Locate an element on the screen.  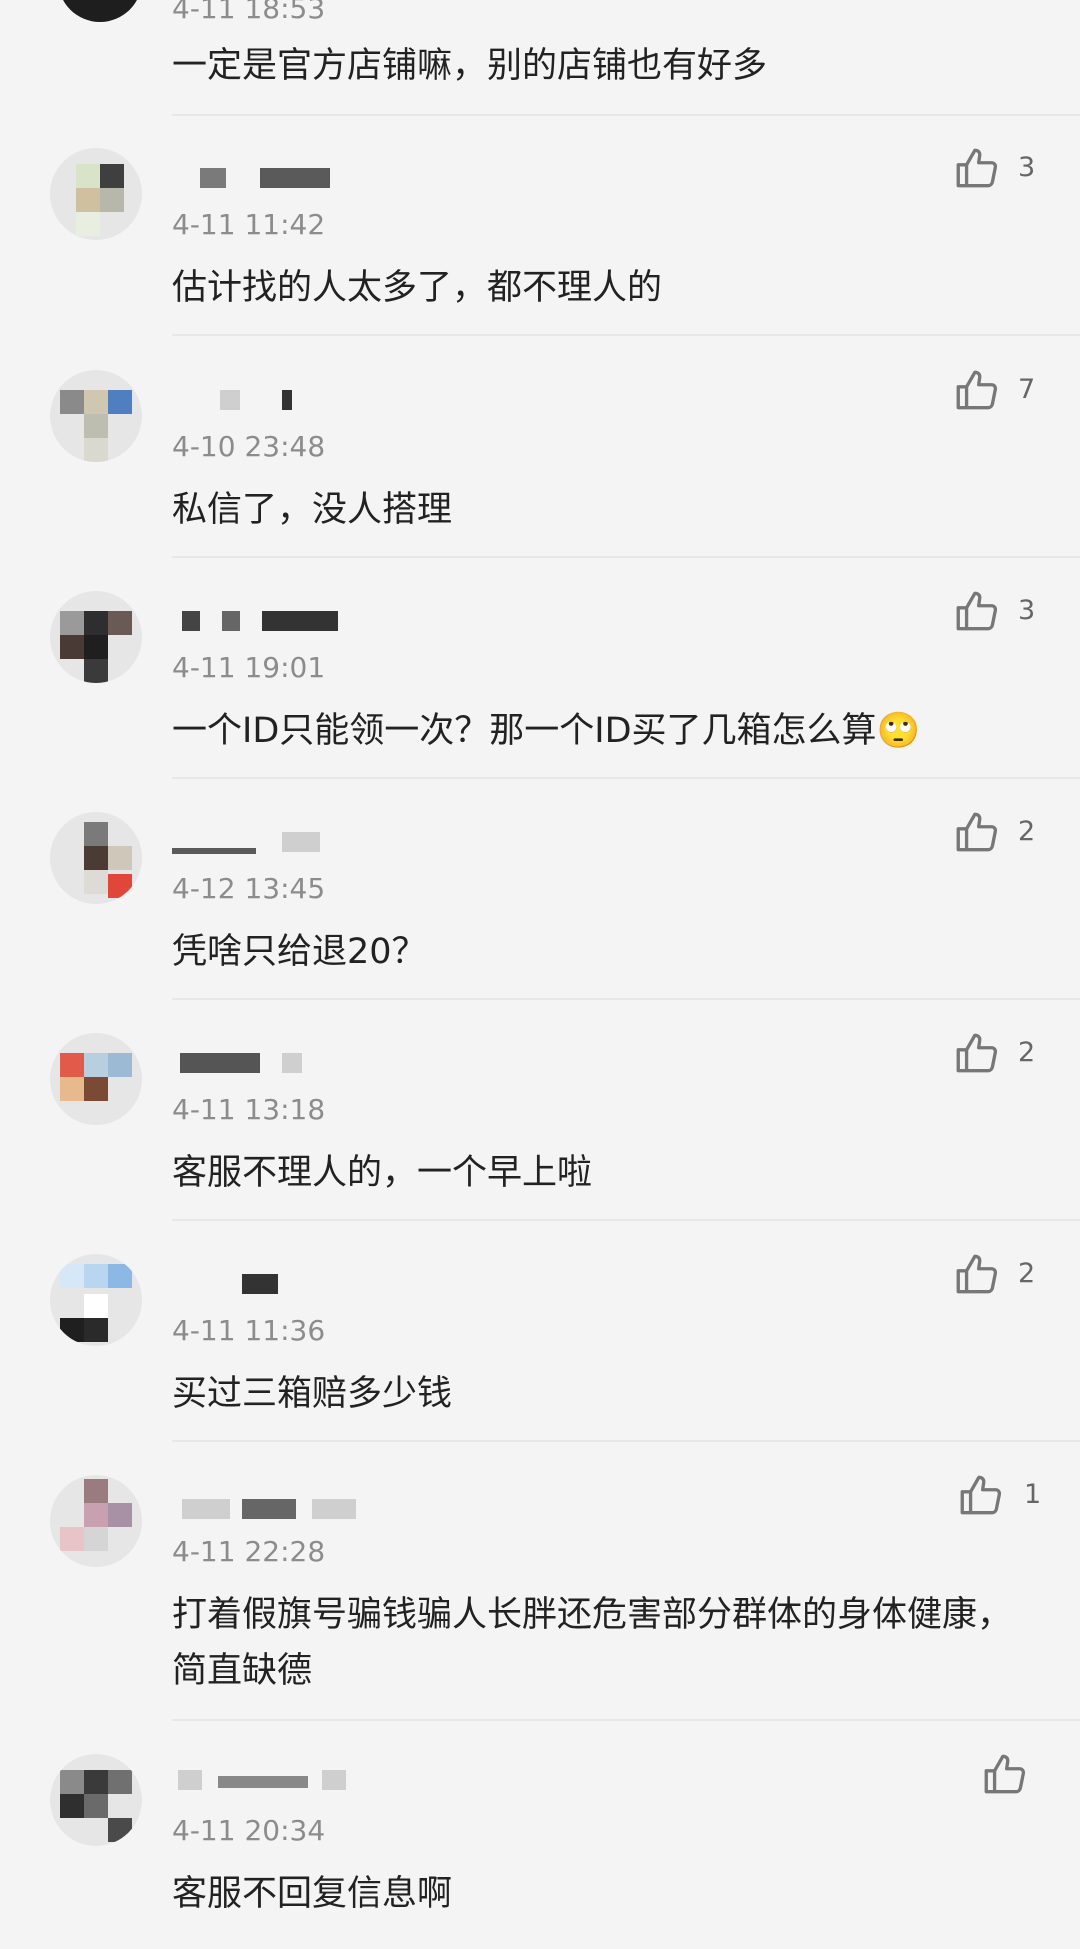
comment-text: 客服不回复信息啊 is located at coordinates (312, 1894).